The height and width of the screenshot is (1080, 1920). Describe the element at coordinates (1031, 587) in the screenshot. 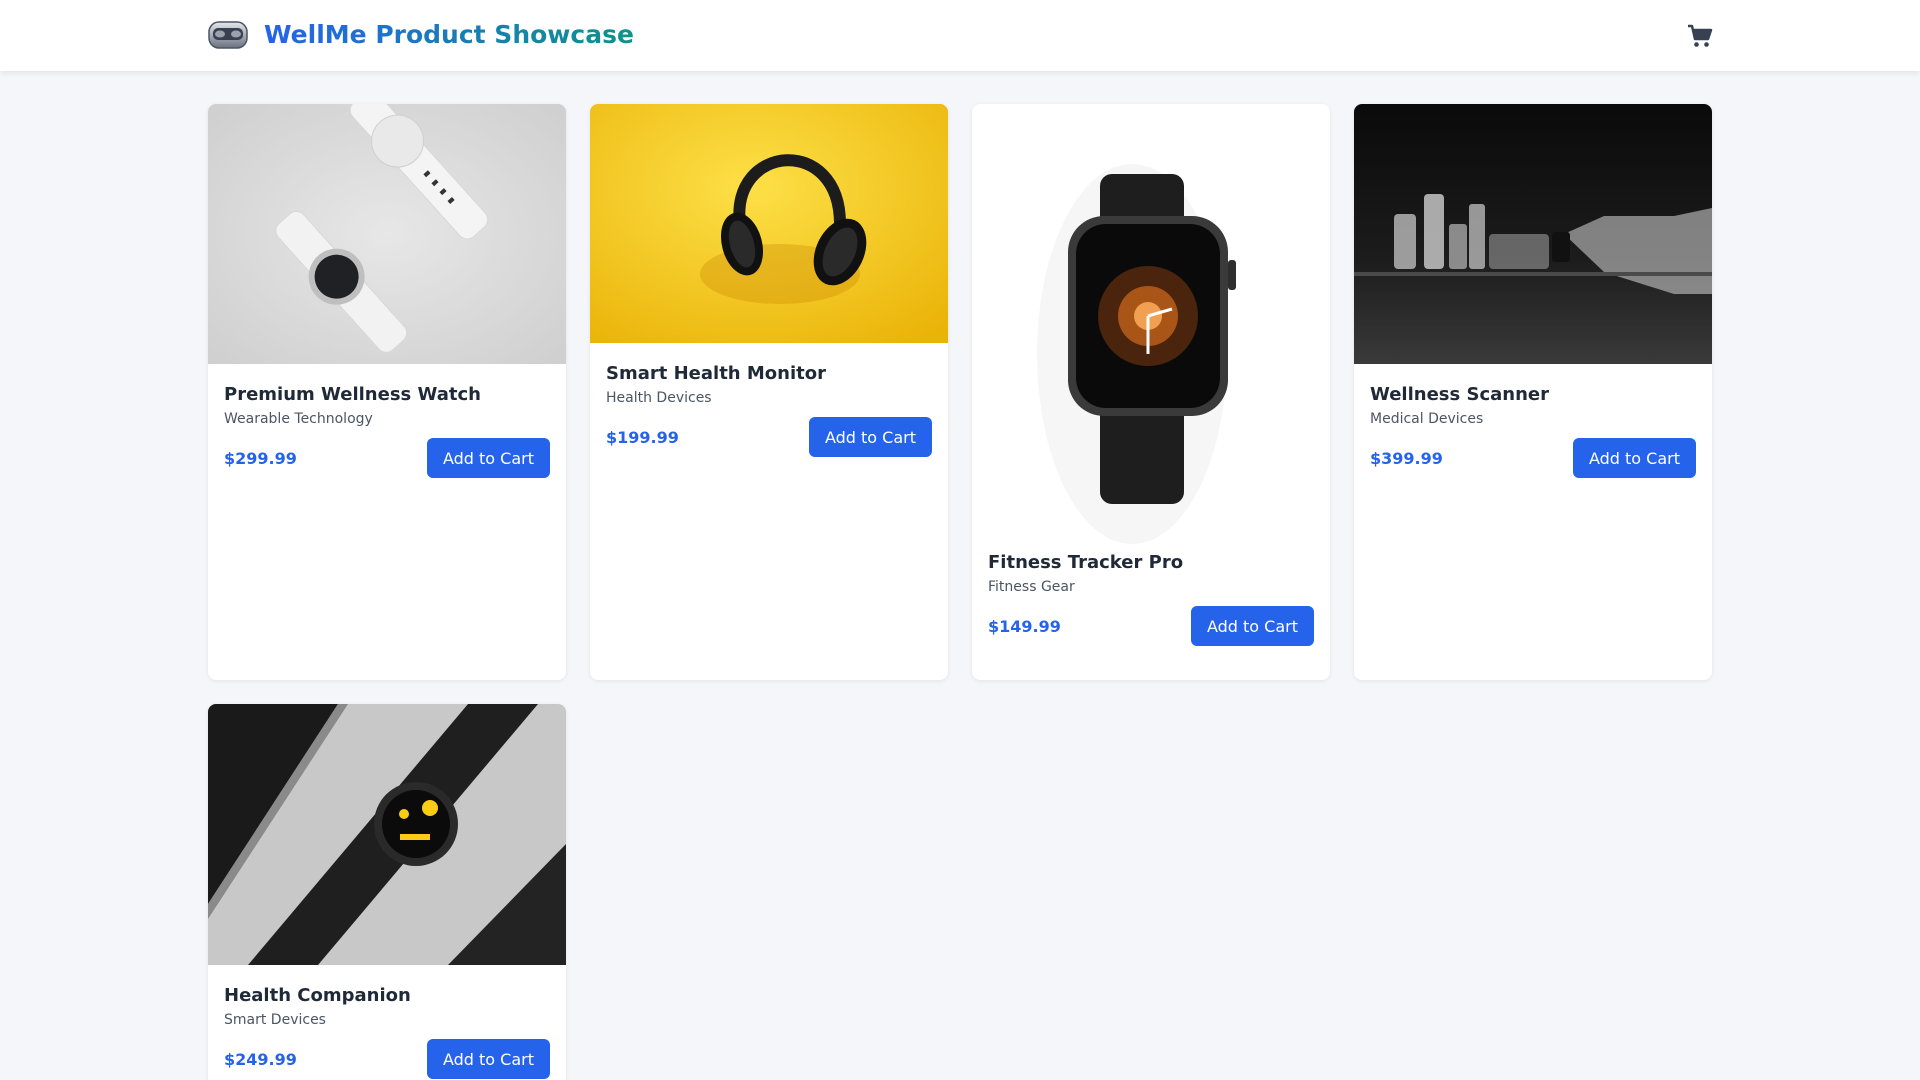

I see `product-category: Fitness Gear` at that location.